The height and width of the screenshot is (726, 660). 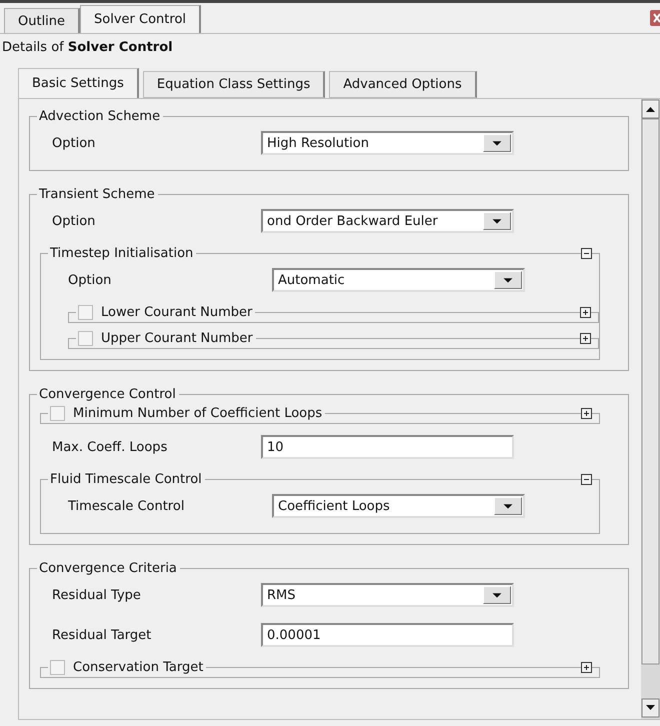 I want to click on input-field: 10, so click(x=387, y=447).